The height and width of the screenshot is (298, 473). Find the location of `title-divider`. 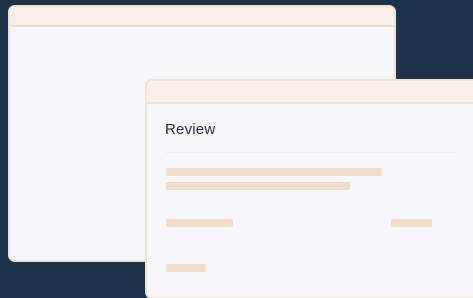

title-divider is located at coordinates (311, 152).